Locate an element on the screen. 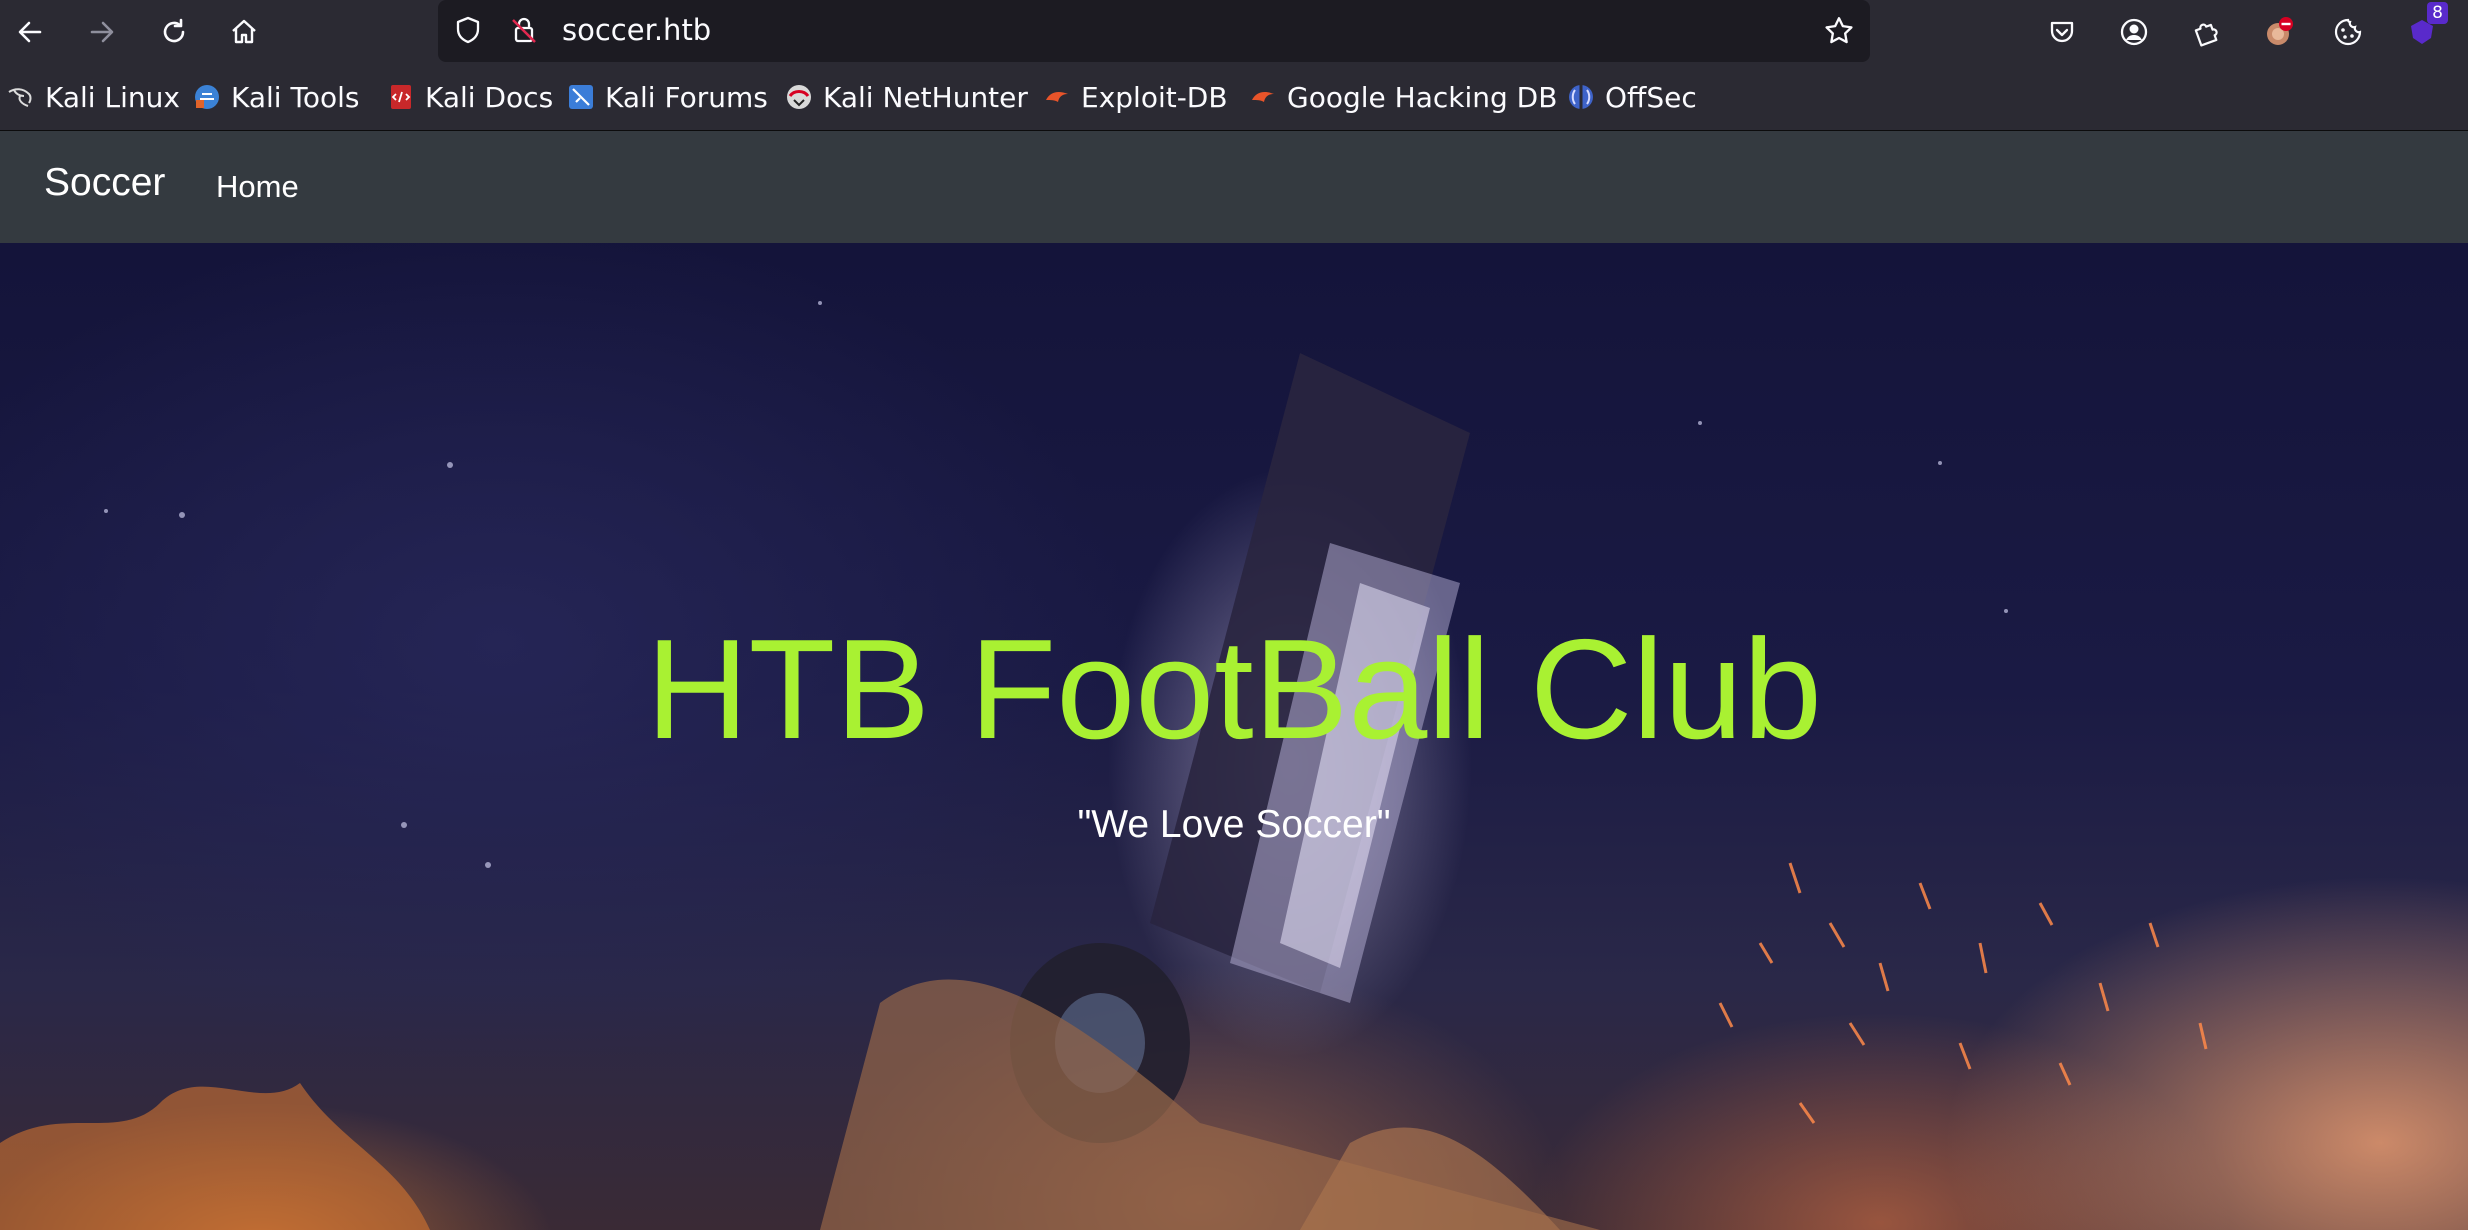 The width and height of the screenshot is (2468, 1230). bookmark-exploit-db: Exploit-DB is located at coordinates (1135, 97).